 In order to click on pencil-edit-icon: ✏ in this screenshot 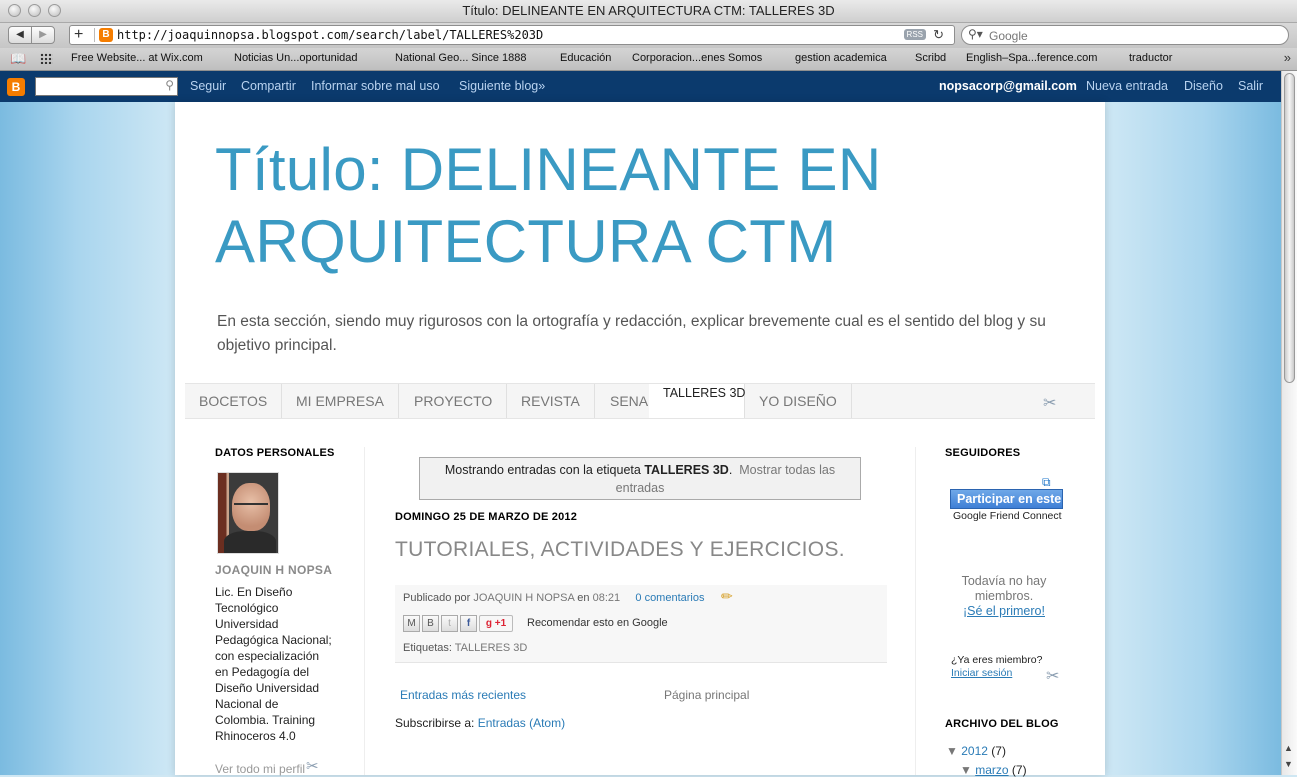, I will do `click(727, 596)`.